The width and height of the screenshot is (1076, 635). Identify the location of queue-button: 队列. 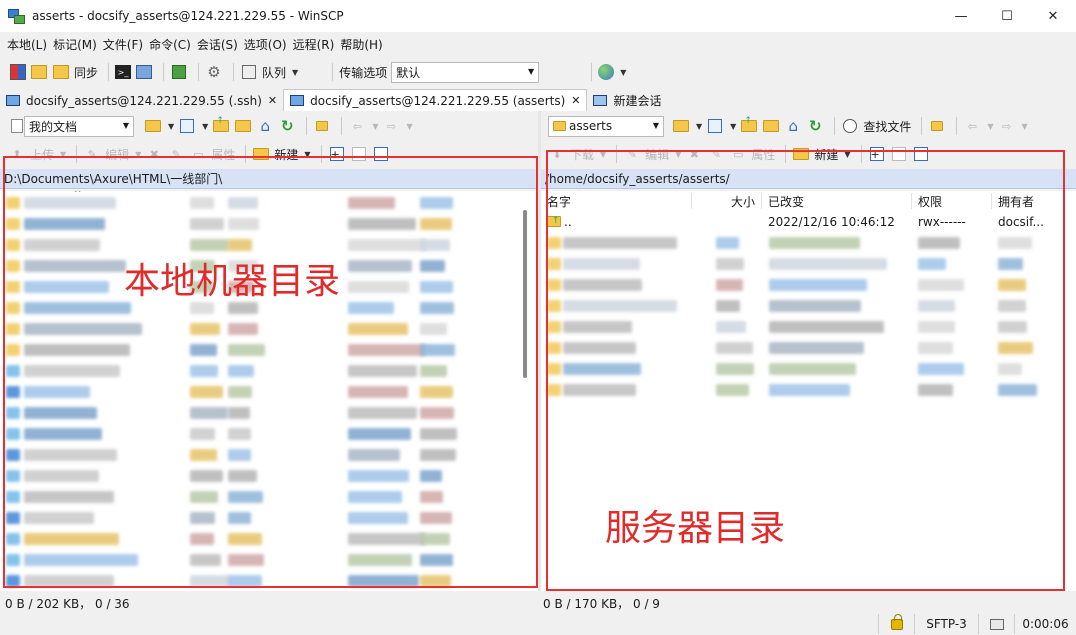
(274, 72).